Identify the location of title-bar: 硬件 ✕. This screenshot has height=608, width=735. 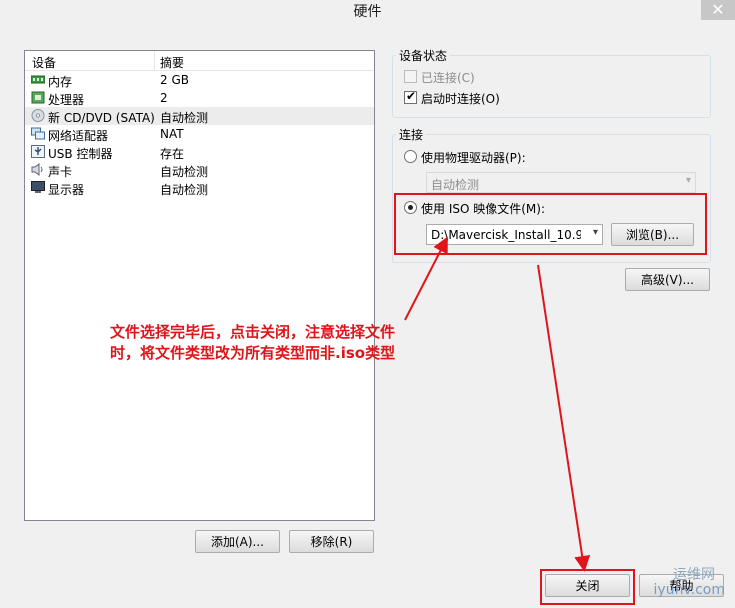
(367, 13).